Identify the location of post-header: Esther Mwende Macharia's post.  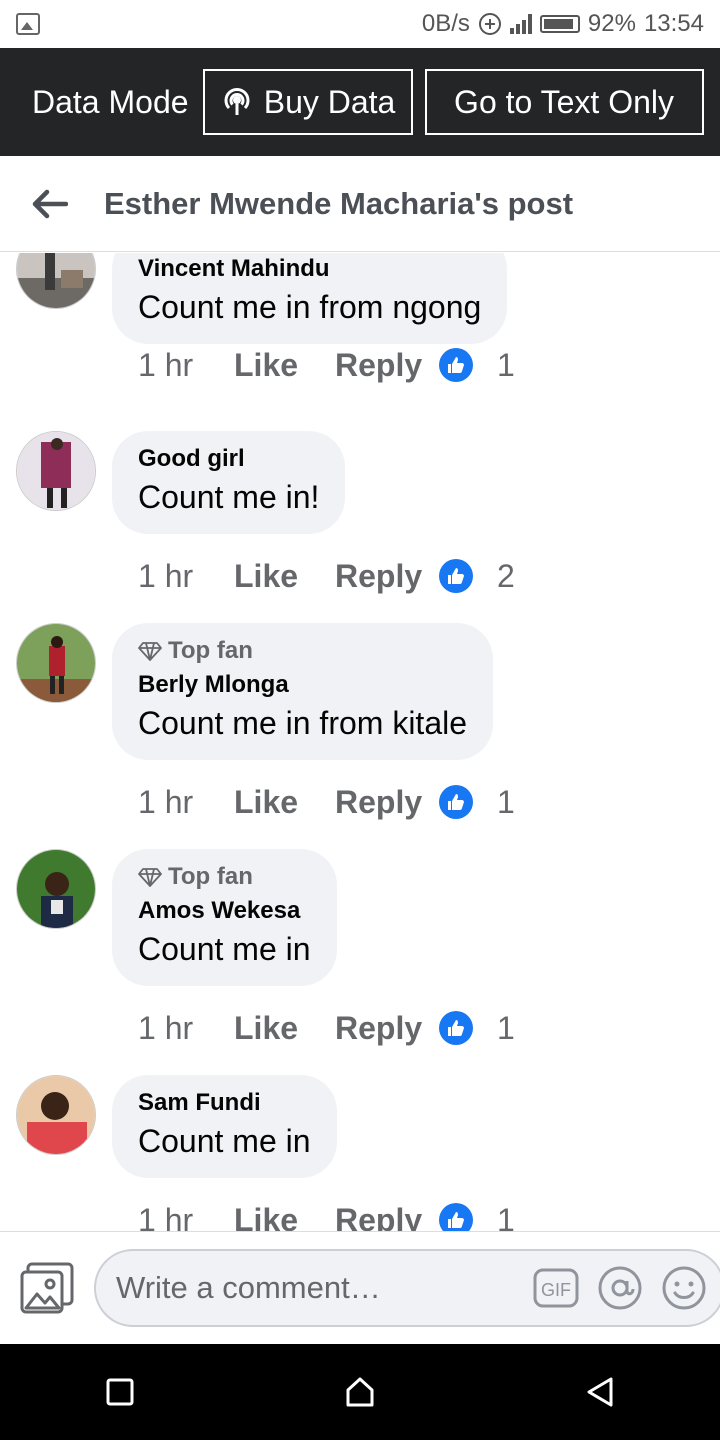
(360, 204).